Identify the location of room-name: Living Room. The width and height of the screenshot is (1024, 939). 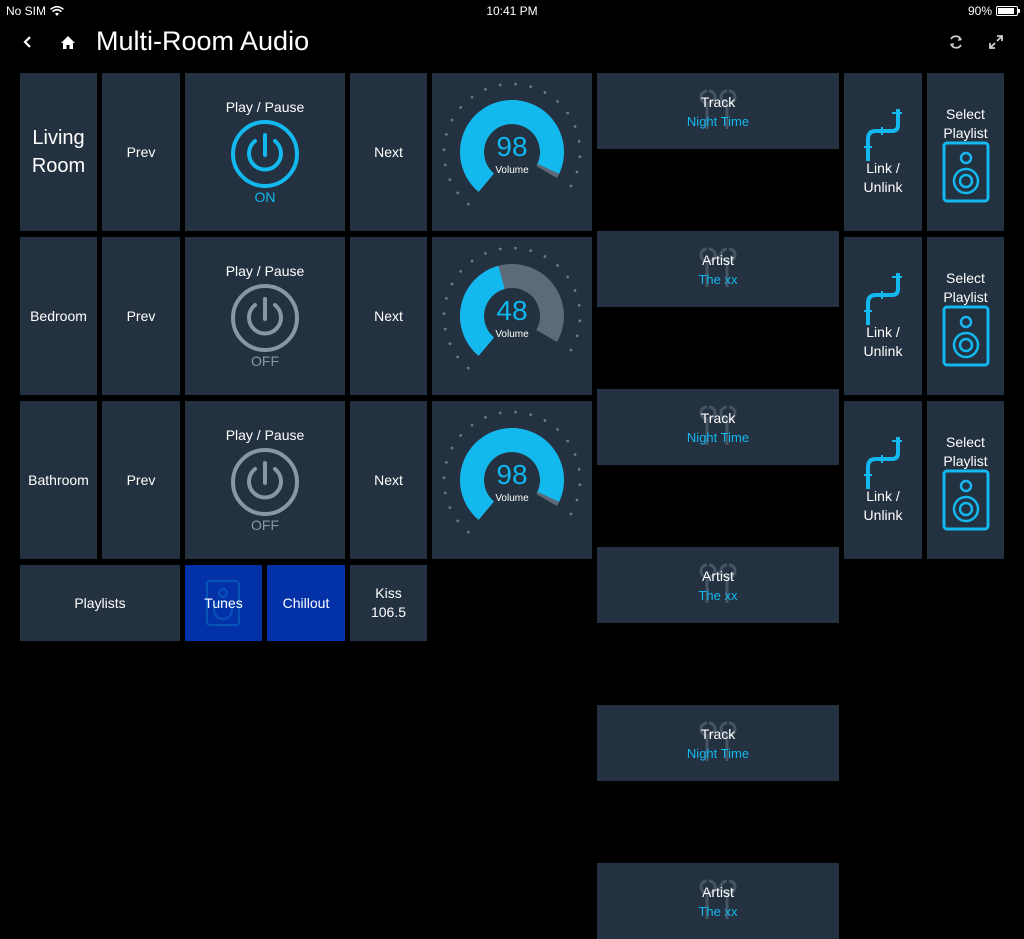
(58, 152).